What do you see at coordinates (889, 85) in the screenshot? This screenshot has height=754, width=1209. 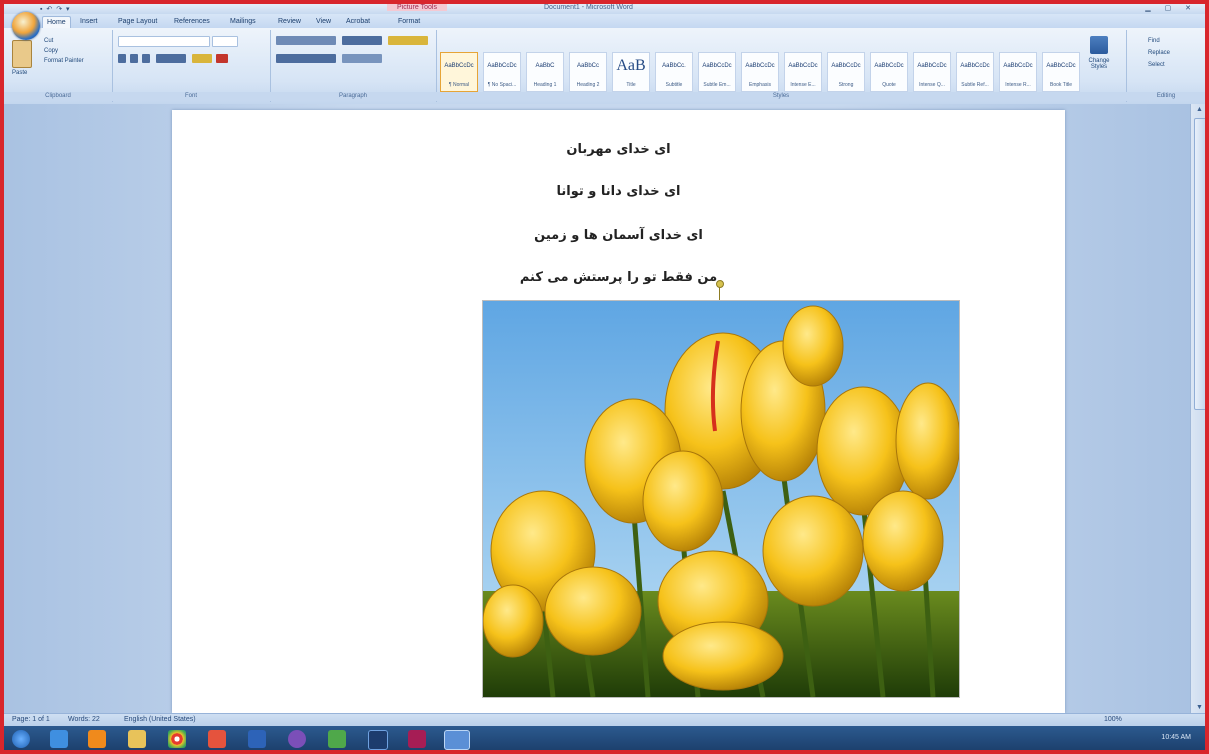 I see `style-name: Quote` at bounding box center [889, 85].